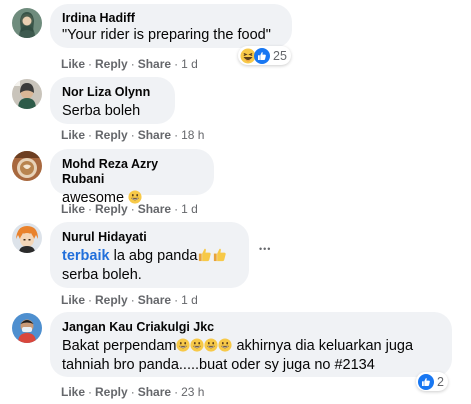 This screenshot has height=404, width=471. What do you see at coordinates (192, 135) in the screenshot?
I see `timestamp: 18 h` at bounding box center [192, 135].